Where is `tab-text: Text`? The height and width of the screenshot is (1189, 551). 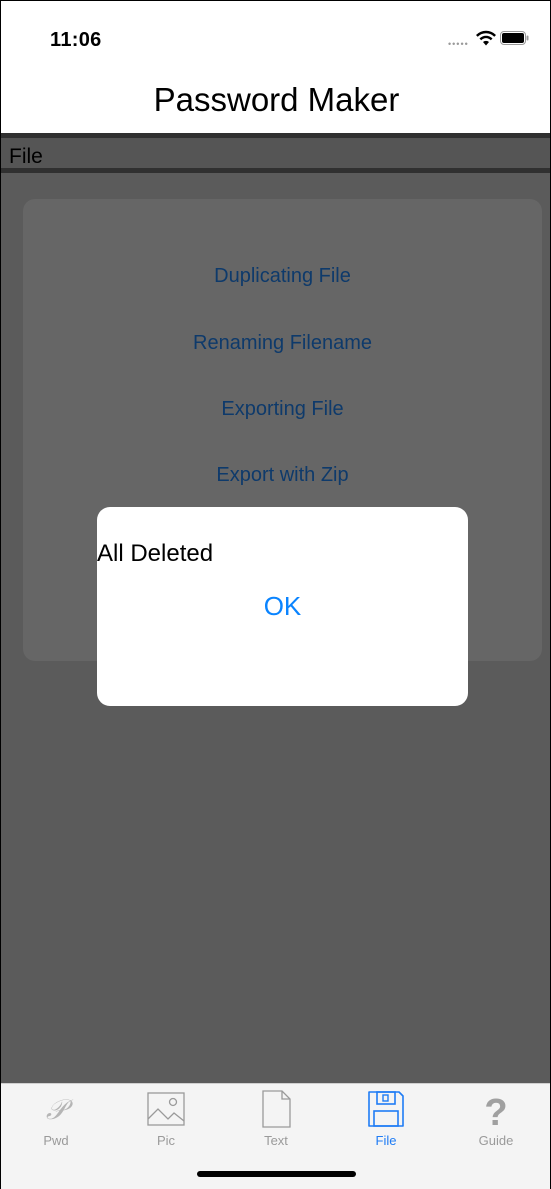
tab-text: Text is located at coordinates (276, 1119).